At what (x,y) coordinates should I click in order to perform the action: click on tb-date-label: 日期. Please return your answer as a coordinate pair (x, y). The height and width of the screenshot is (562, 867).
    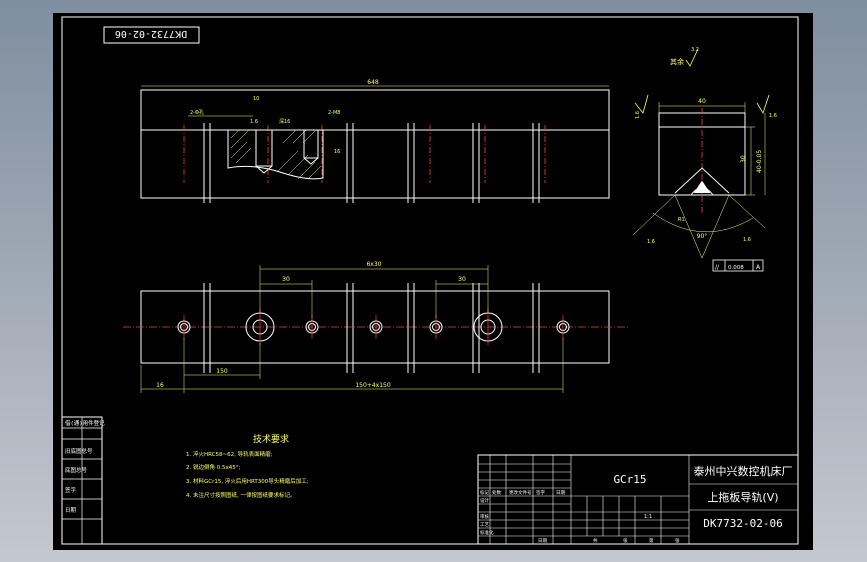
    Looking at the image, I should click on (542, 541).